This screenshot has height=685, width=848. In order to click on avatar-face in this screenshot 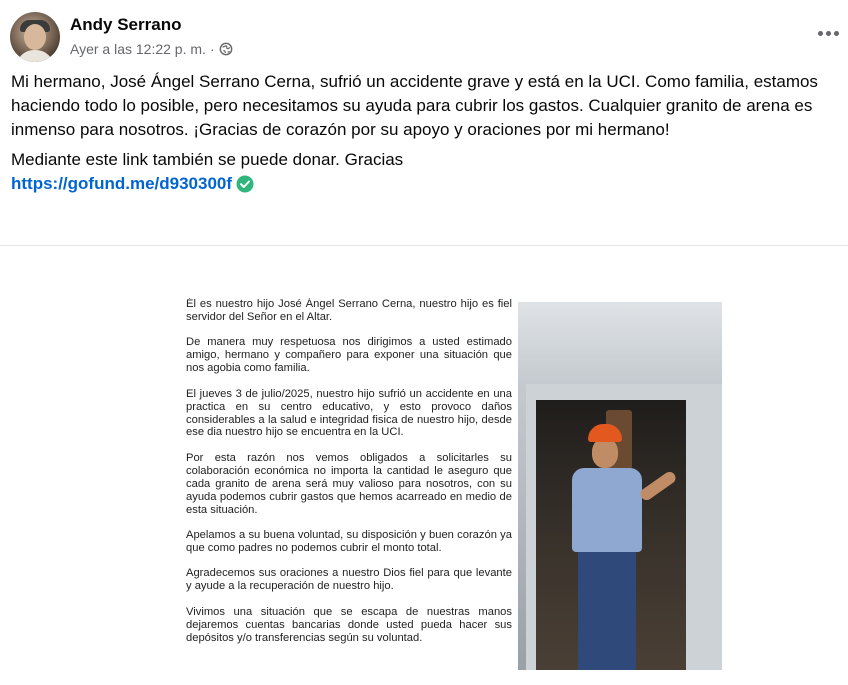, I will do `click(35, 37)`.